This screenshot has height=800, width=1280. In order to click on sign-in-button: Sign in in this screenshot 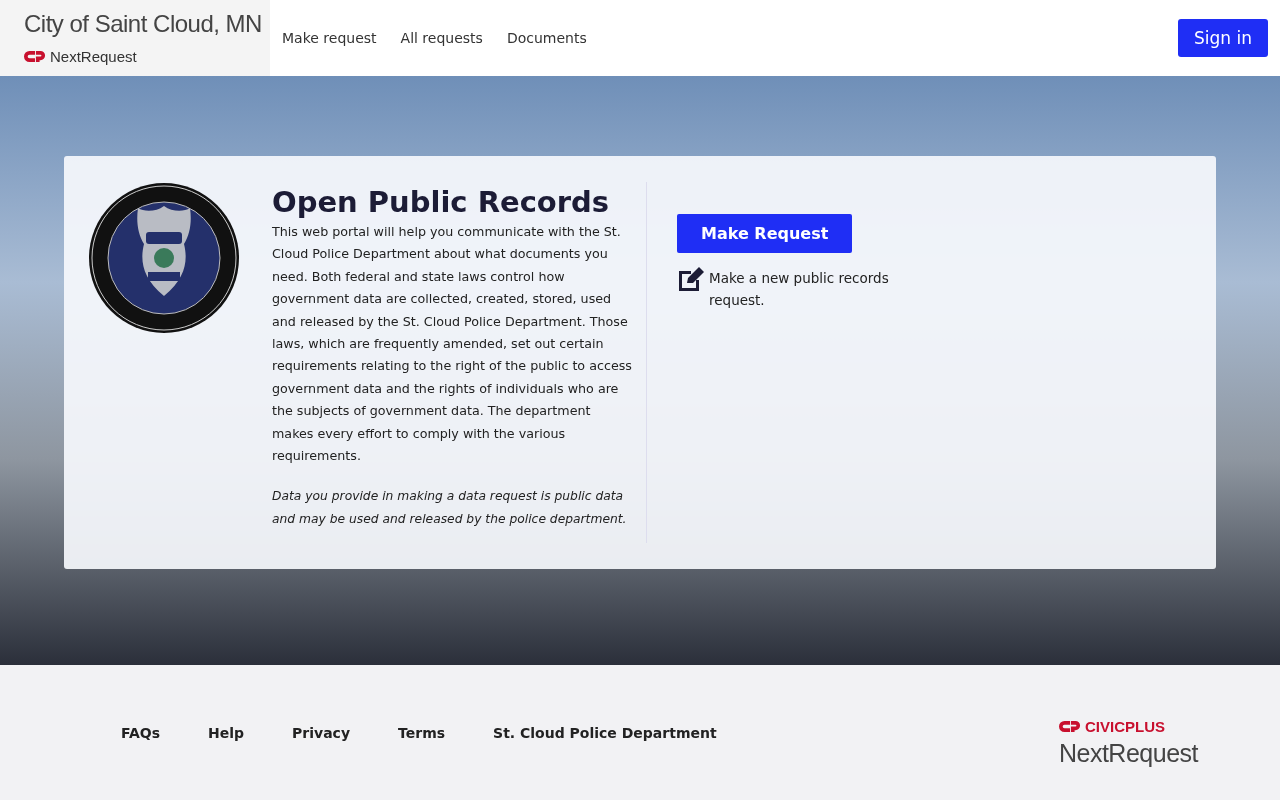, I will do `click(1223, 38)`.